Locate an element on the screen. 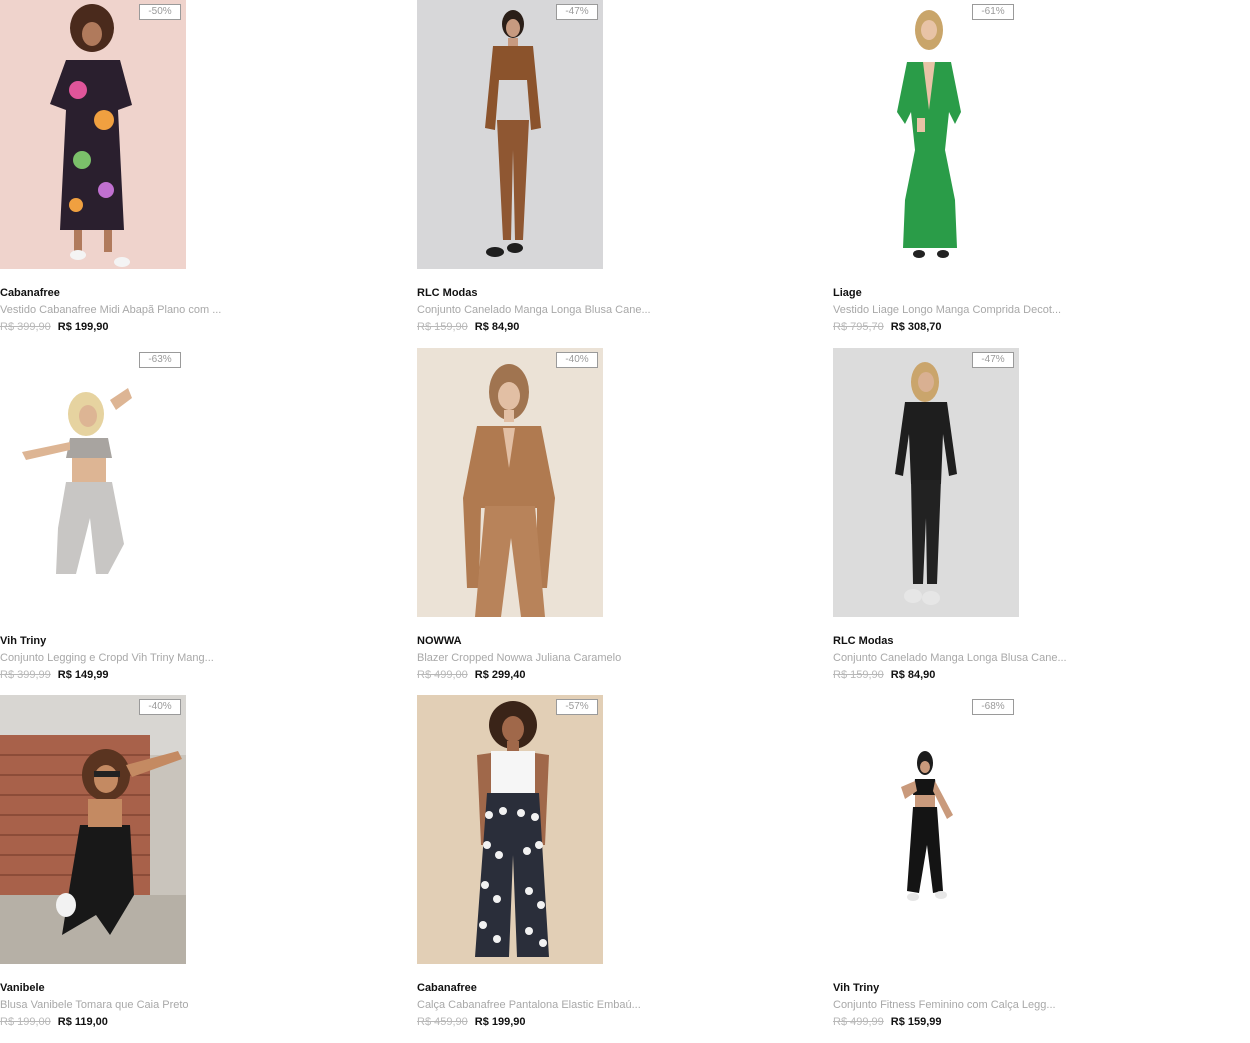 The image size is (1250, 1043). discount-badge: -68% is located at coordinates (993, 707).